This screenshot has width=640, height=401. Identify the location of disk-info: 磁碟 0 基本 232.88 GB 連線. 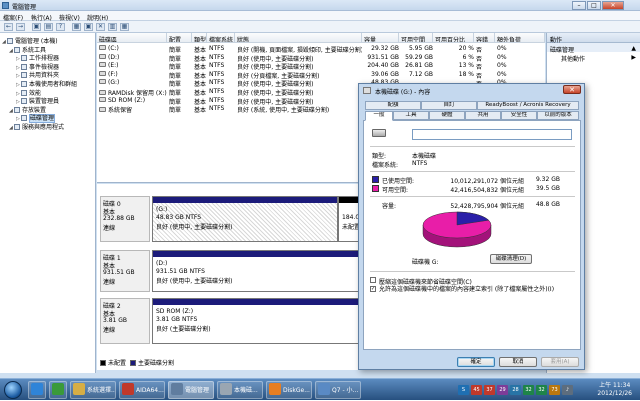
(125, 219).